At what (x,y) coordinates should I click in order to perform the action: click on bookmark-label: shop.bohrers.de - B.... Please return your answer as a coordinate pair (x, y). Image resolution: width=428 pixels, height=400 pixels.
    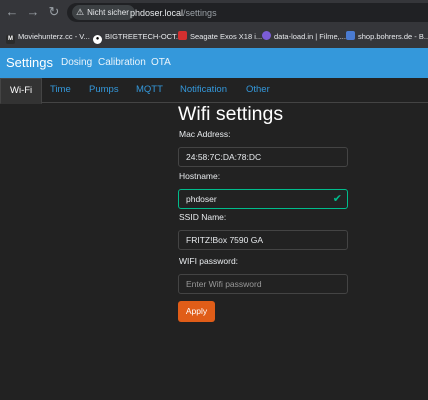
    Looking at the image, I should click on (393, 36).